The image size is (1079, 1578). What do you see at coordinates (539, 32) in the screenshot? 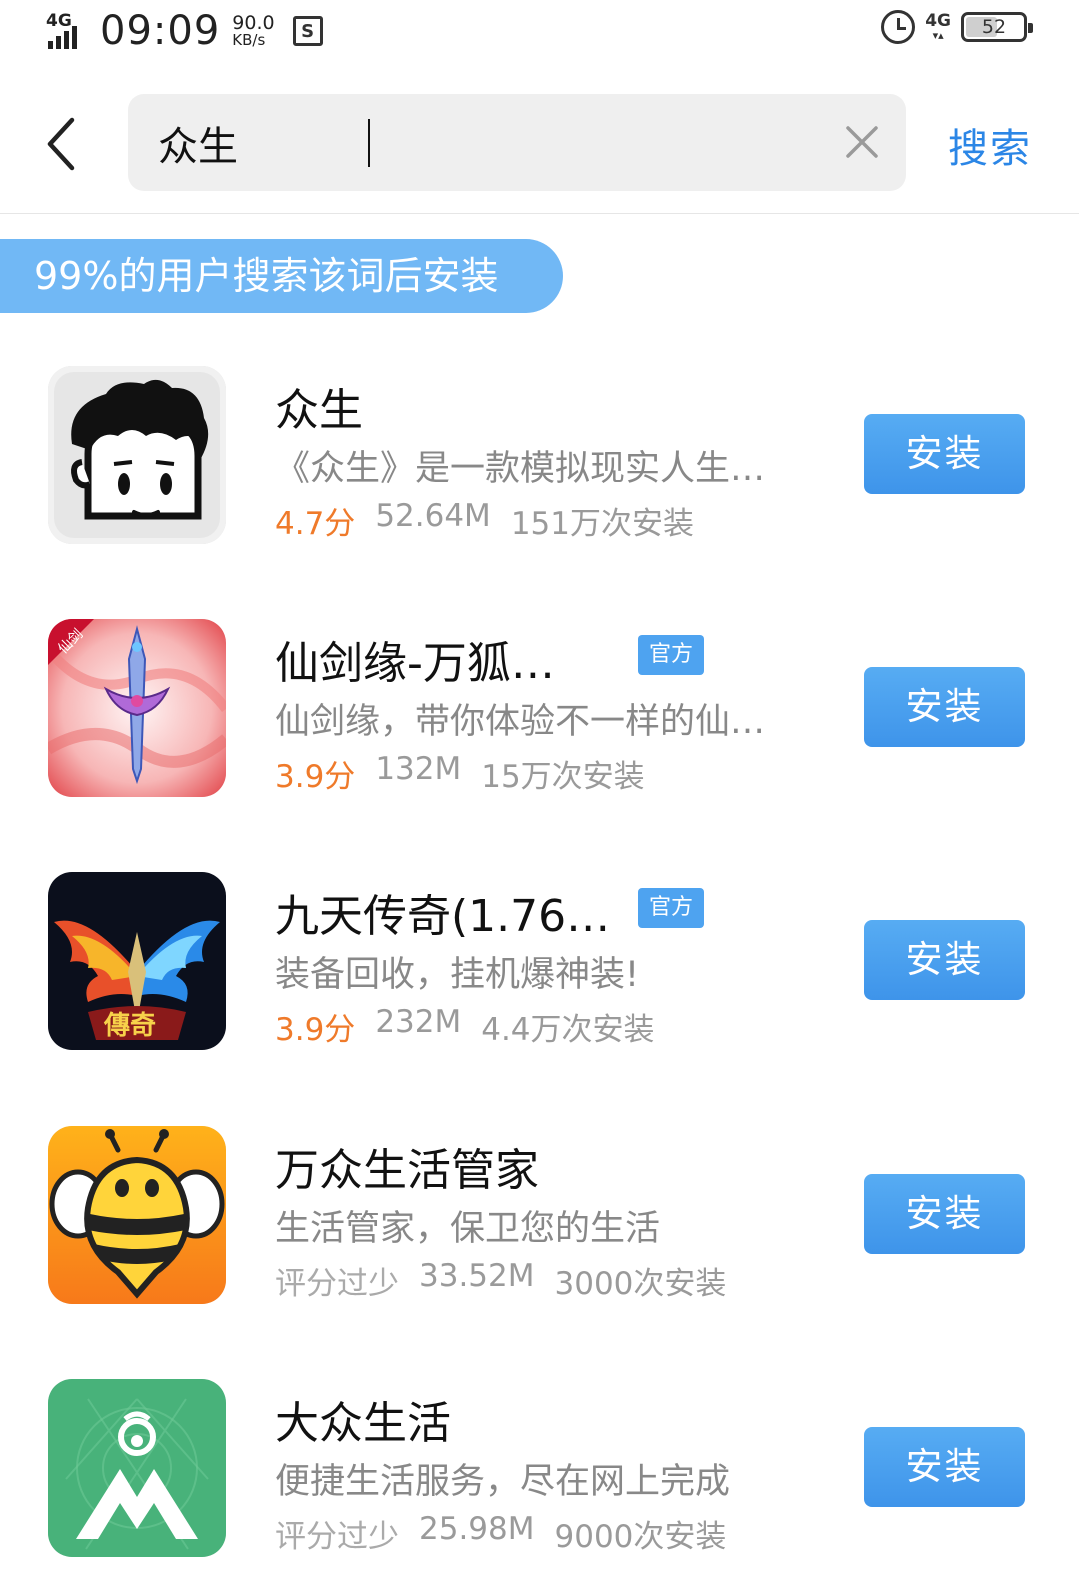
I see `status-bar: 4G 09:09 90.0 KB/s S 4G ▾▴ 52` at bounding box center [539, 32].